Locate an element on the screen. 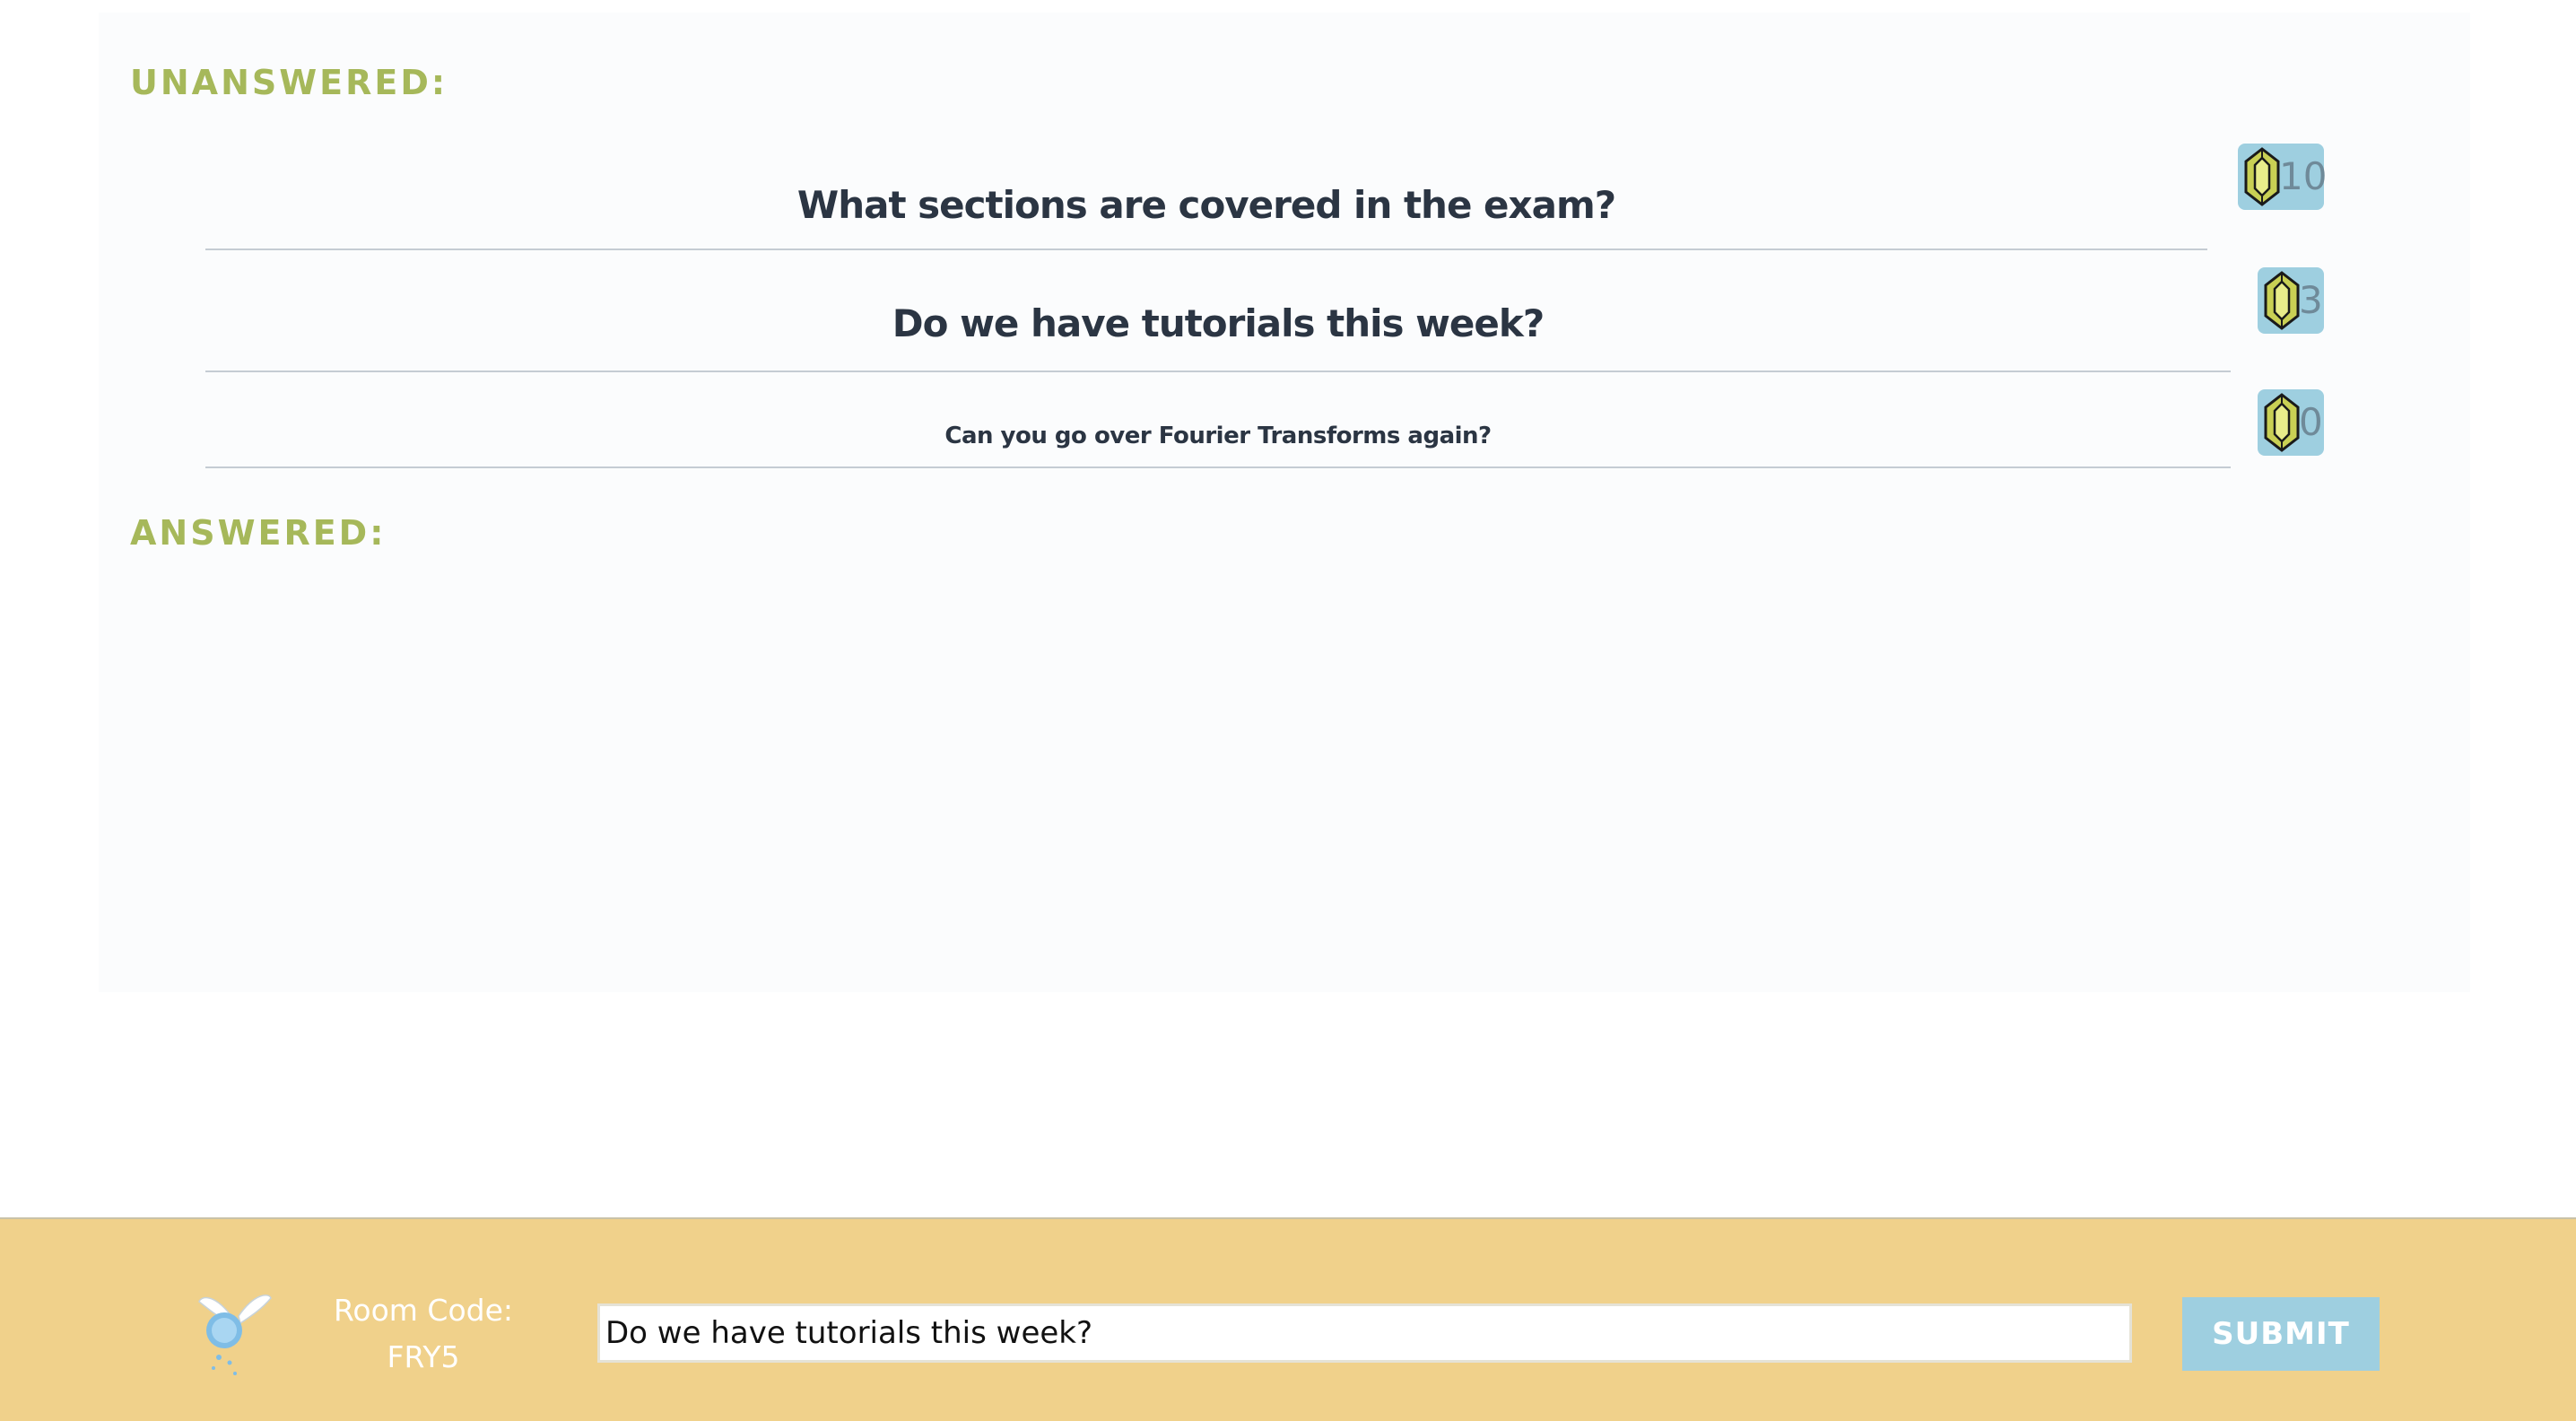 This screenshot has width=2576, height=1421. vote-count: 0 is located at coordinates (2311, 422).